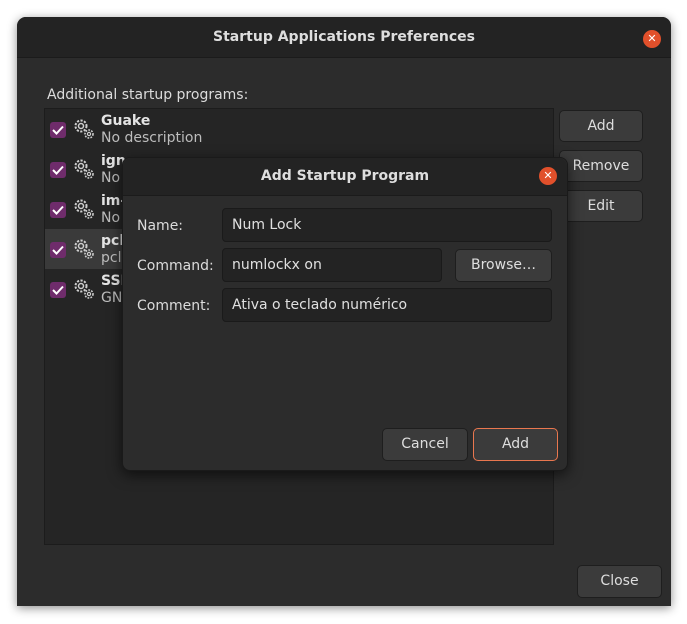 This screenshot has height=624, width=687. What do you see at coordinates (299, 129) in the screenshot?
I see `list-item: Guake No description` at bounding box center [299, 129].